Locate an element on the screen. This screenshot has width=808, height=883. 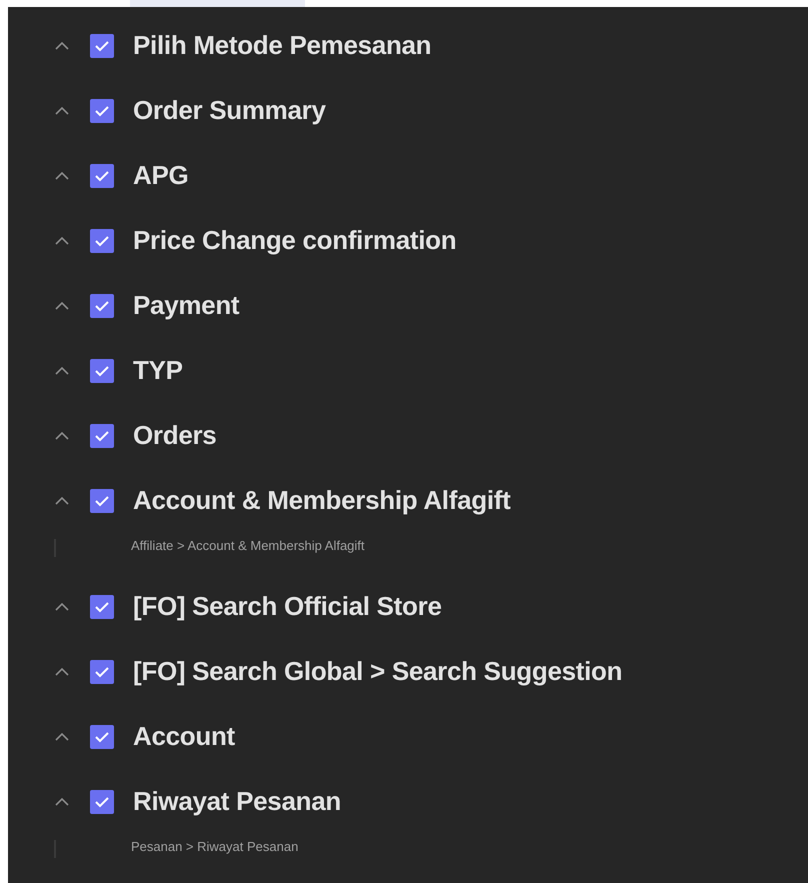
item-title: Price Change confirmation is located at coordinates (294, 240).